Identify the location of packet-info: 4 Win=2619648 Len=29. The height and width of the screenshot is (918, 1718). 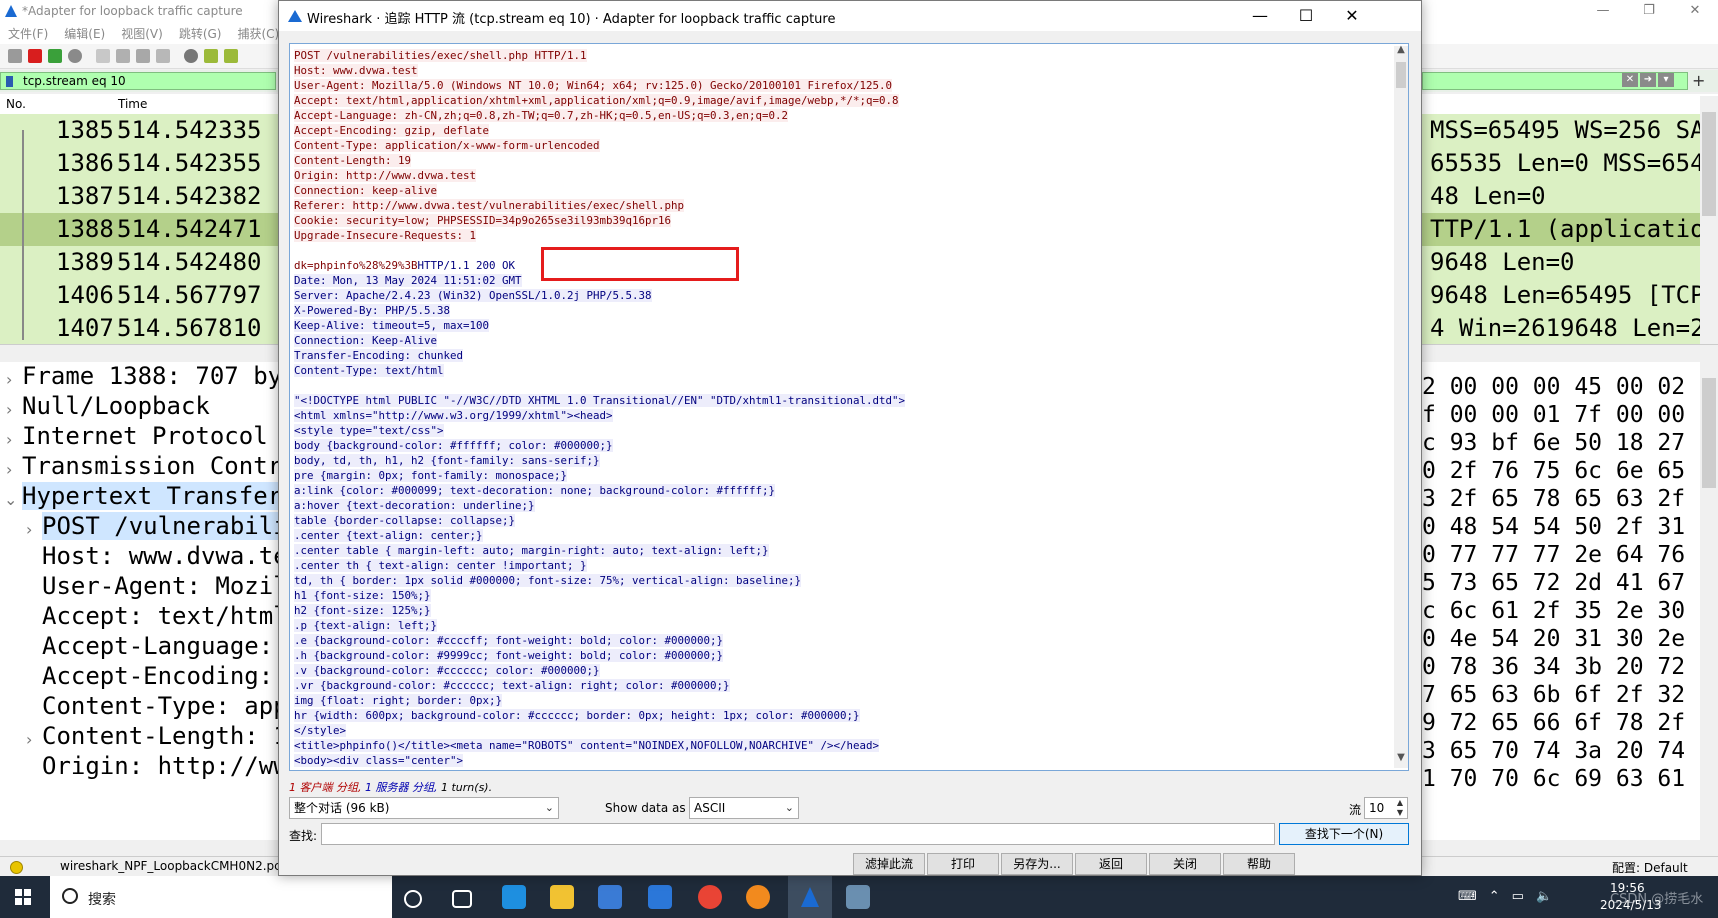
(1565, 328).